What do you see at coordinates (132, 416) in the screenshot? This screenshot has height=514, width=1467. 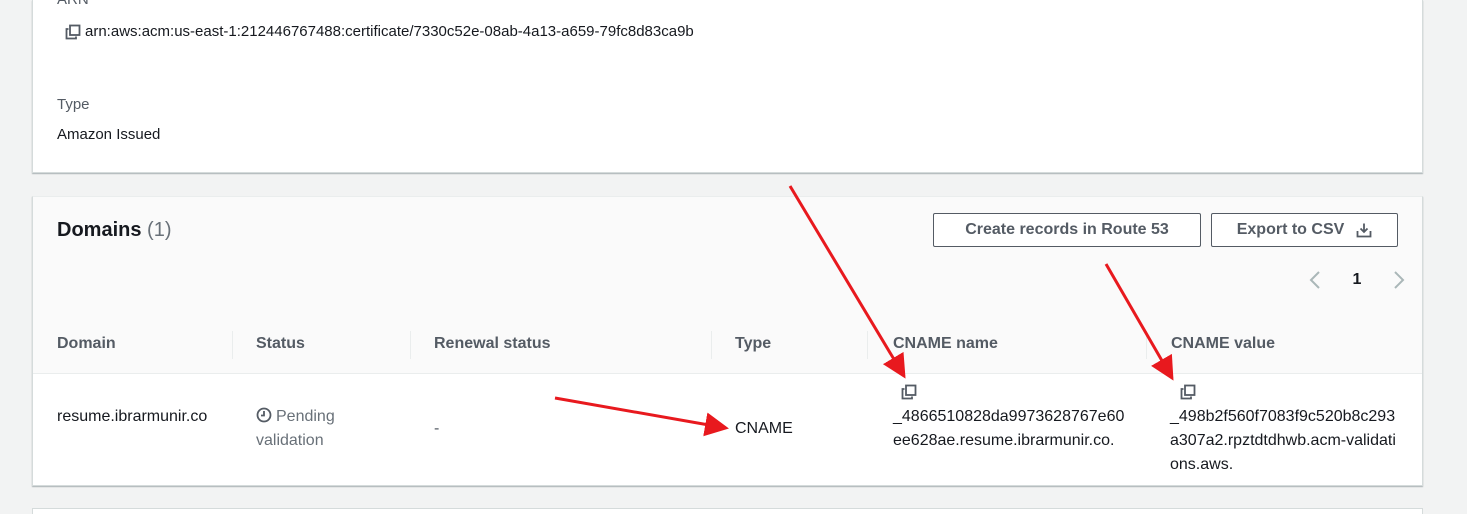 I see `cell-domain: resume.ibrarmunir.co` at bounding box center [132, 416].